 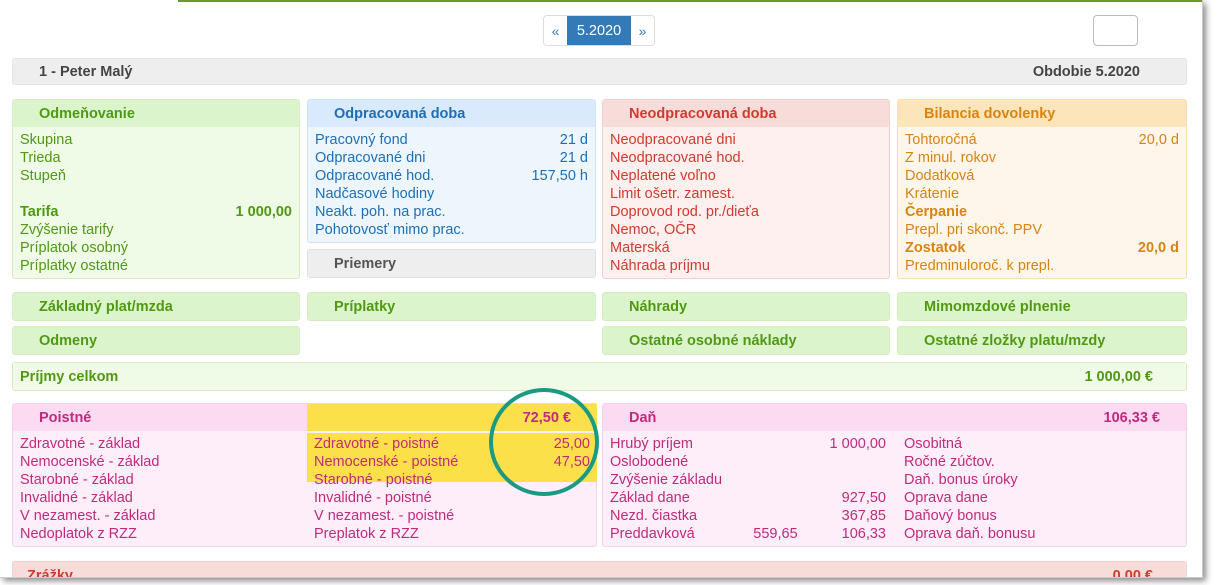 What do you see at coordinates (894, 417) in the screenshot?
I see `dan-header: Daň 106,33 €` at bounding box center [894, 417].